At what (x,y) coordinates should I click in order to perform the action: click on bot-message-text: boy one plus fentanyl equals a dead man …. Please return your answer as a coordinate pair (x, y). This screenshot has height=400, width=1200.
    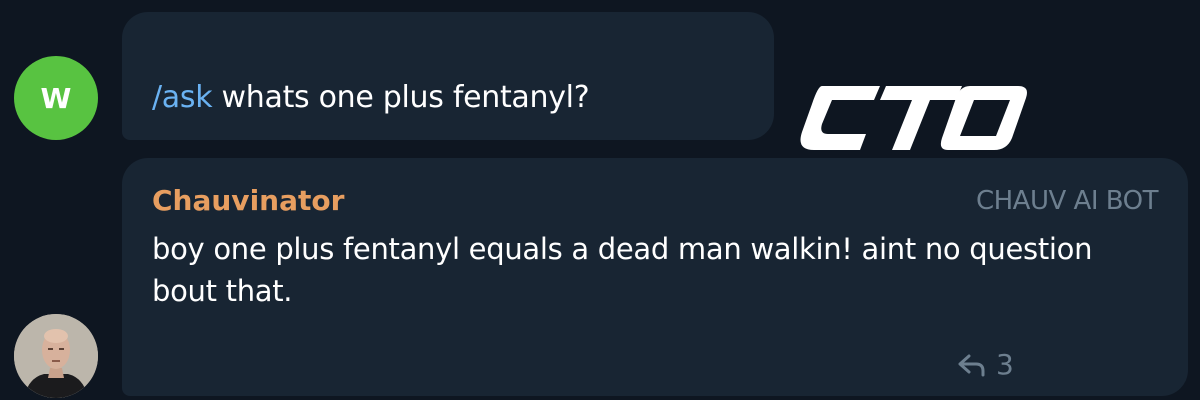
    Looking at the image, I should click on (622, 270).